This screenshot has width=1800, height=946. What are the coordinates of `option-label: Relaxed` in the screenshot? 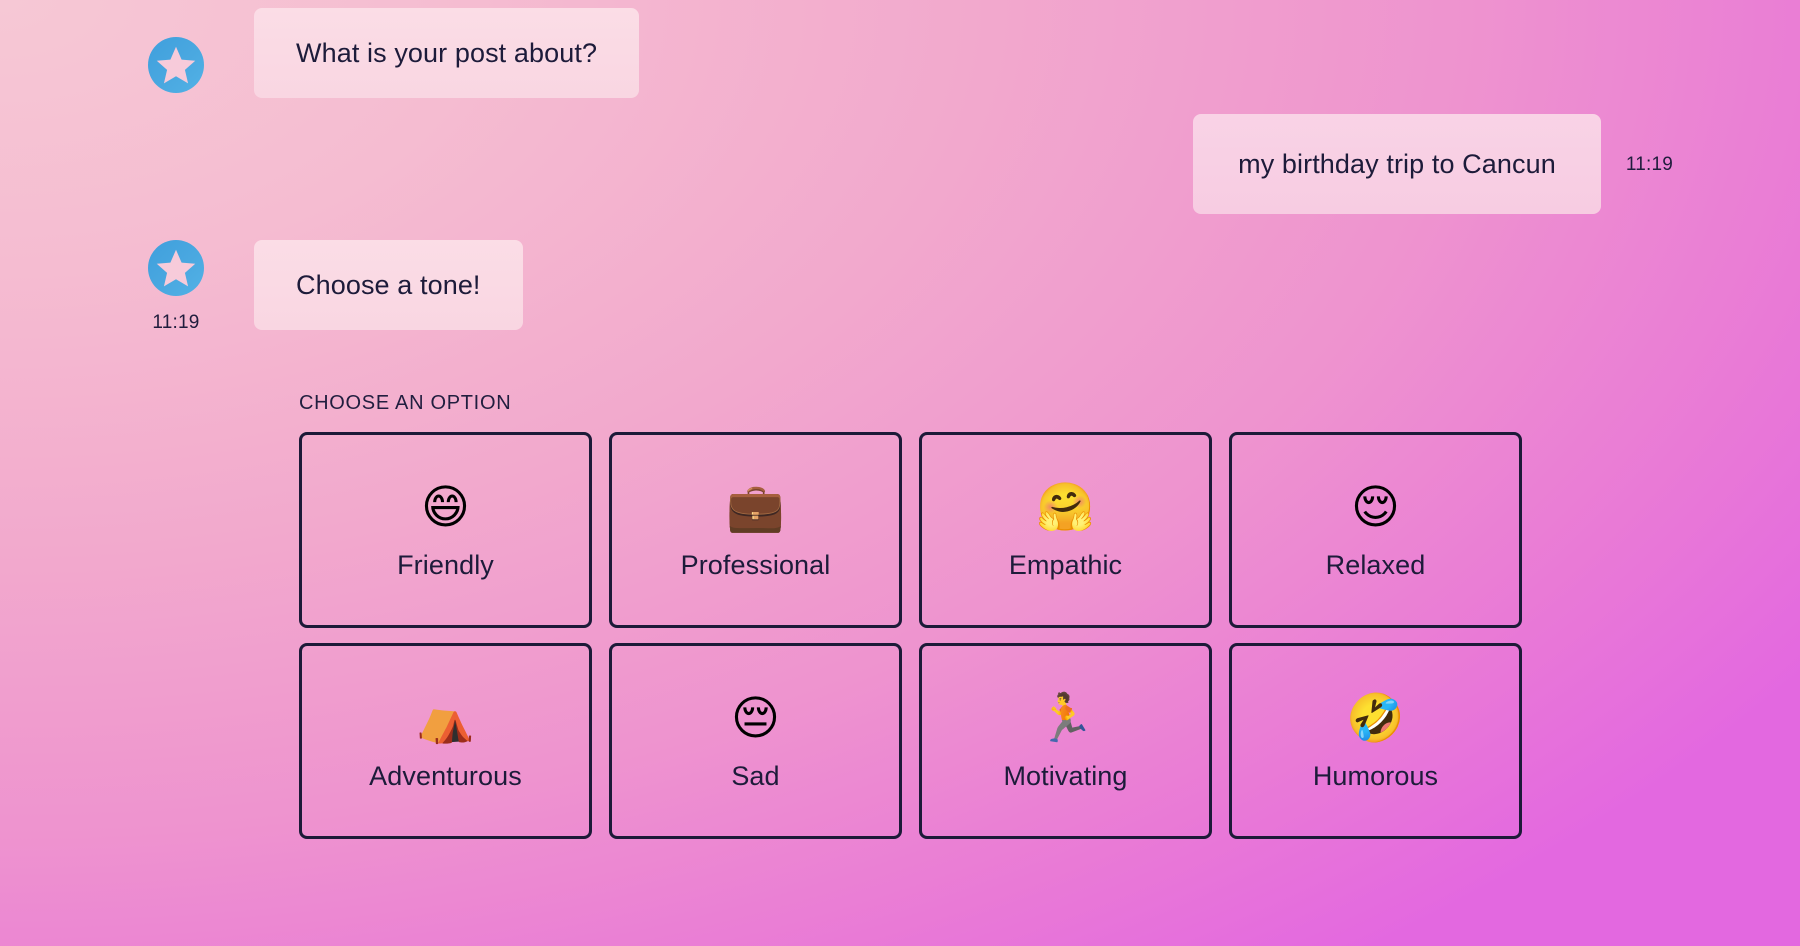 It's located at (1375, 564).